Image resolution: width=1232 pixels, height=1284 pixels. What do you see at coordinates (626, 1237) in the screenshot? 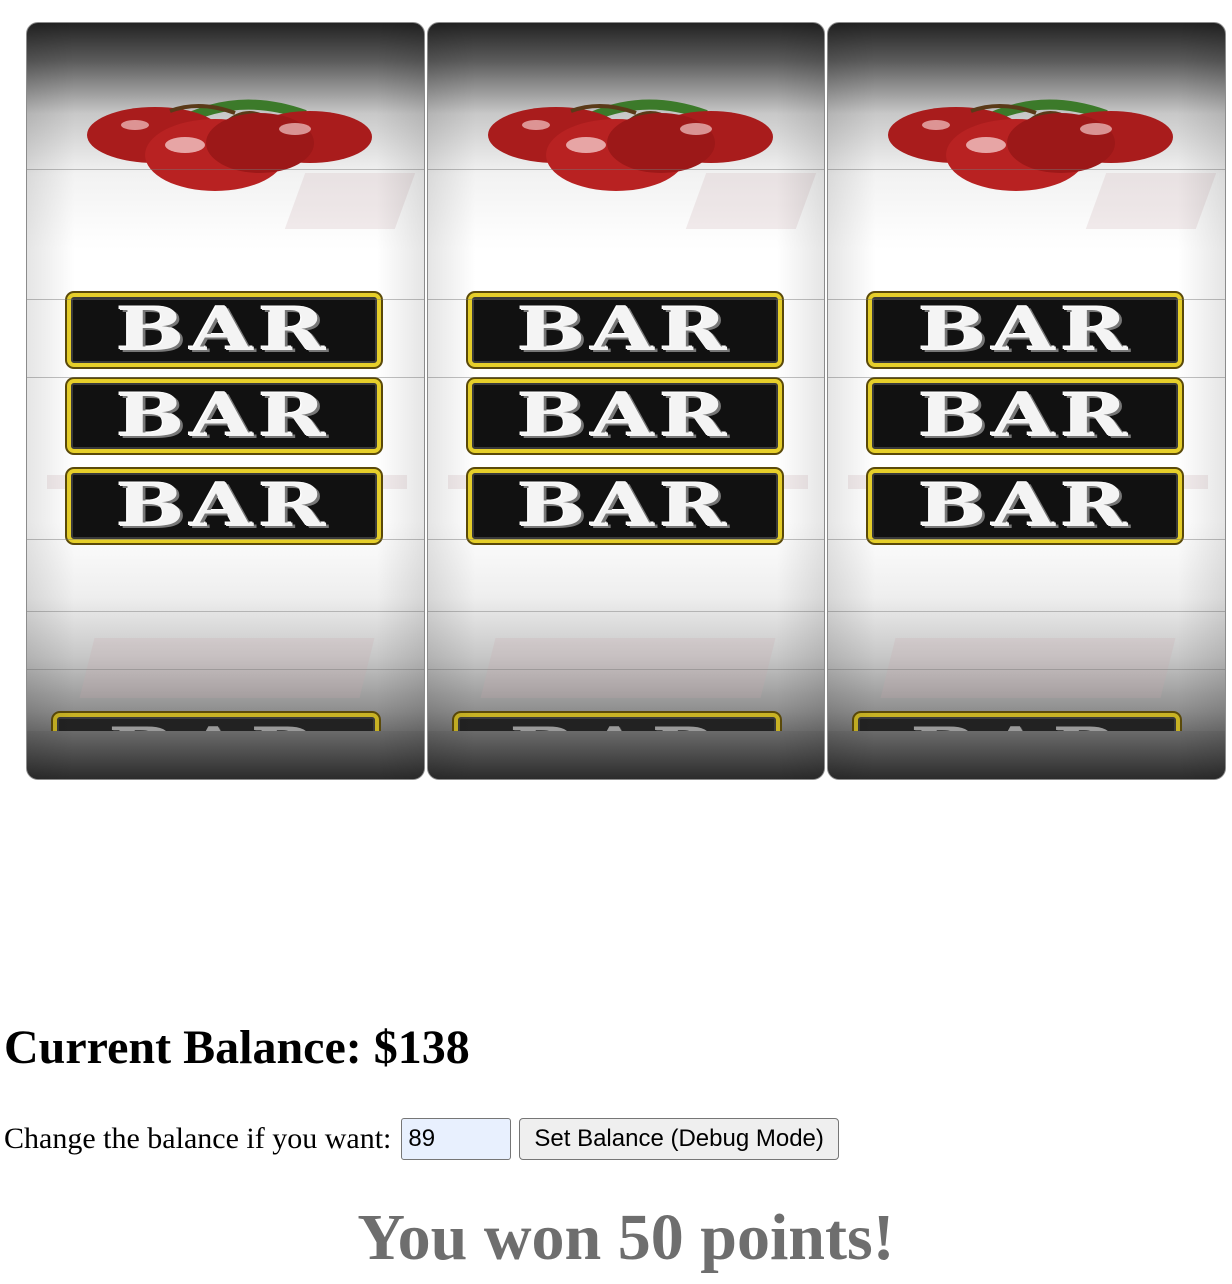
I see `win-message: You won 50 points!` at bounding box center [626, 1237].